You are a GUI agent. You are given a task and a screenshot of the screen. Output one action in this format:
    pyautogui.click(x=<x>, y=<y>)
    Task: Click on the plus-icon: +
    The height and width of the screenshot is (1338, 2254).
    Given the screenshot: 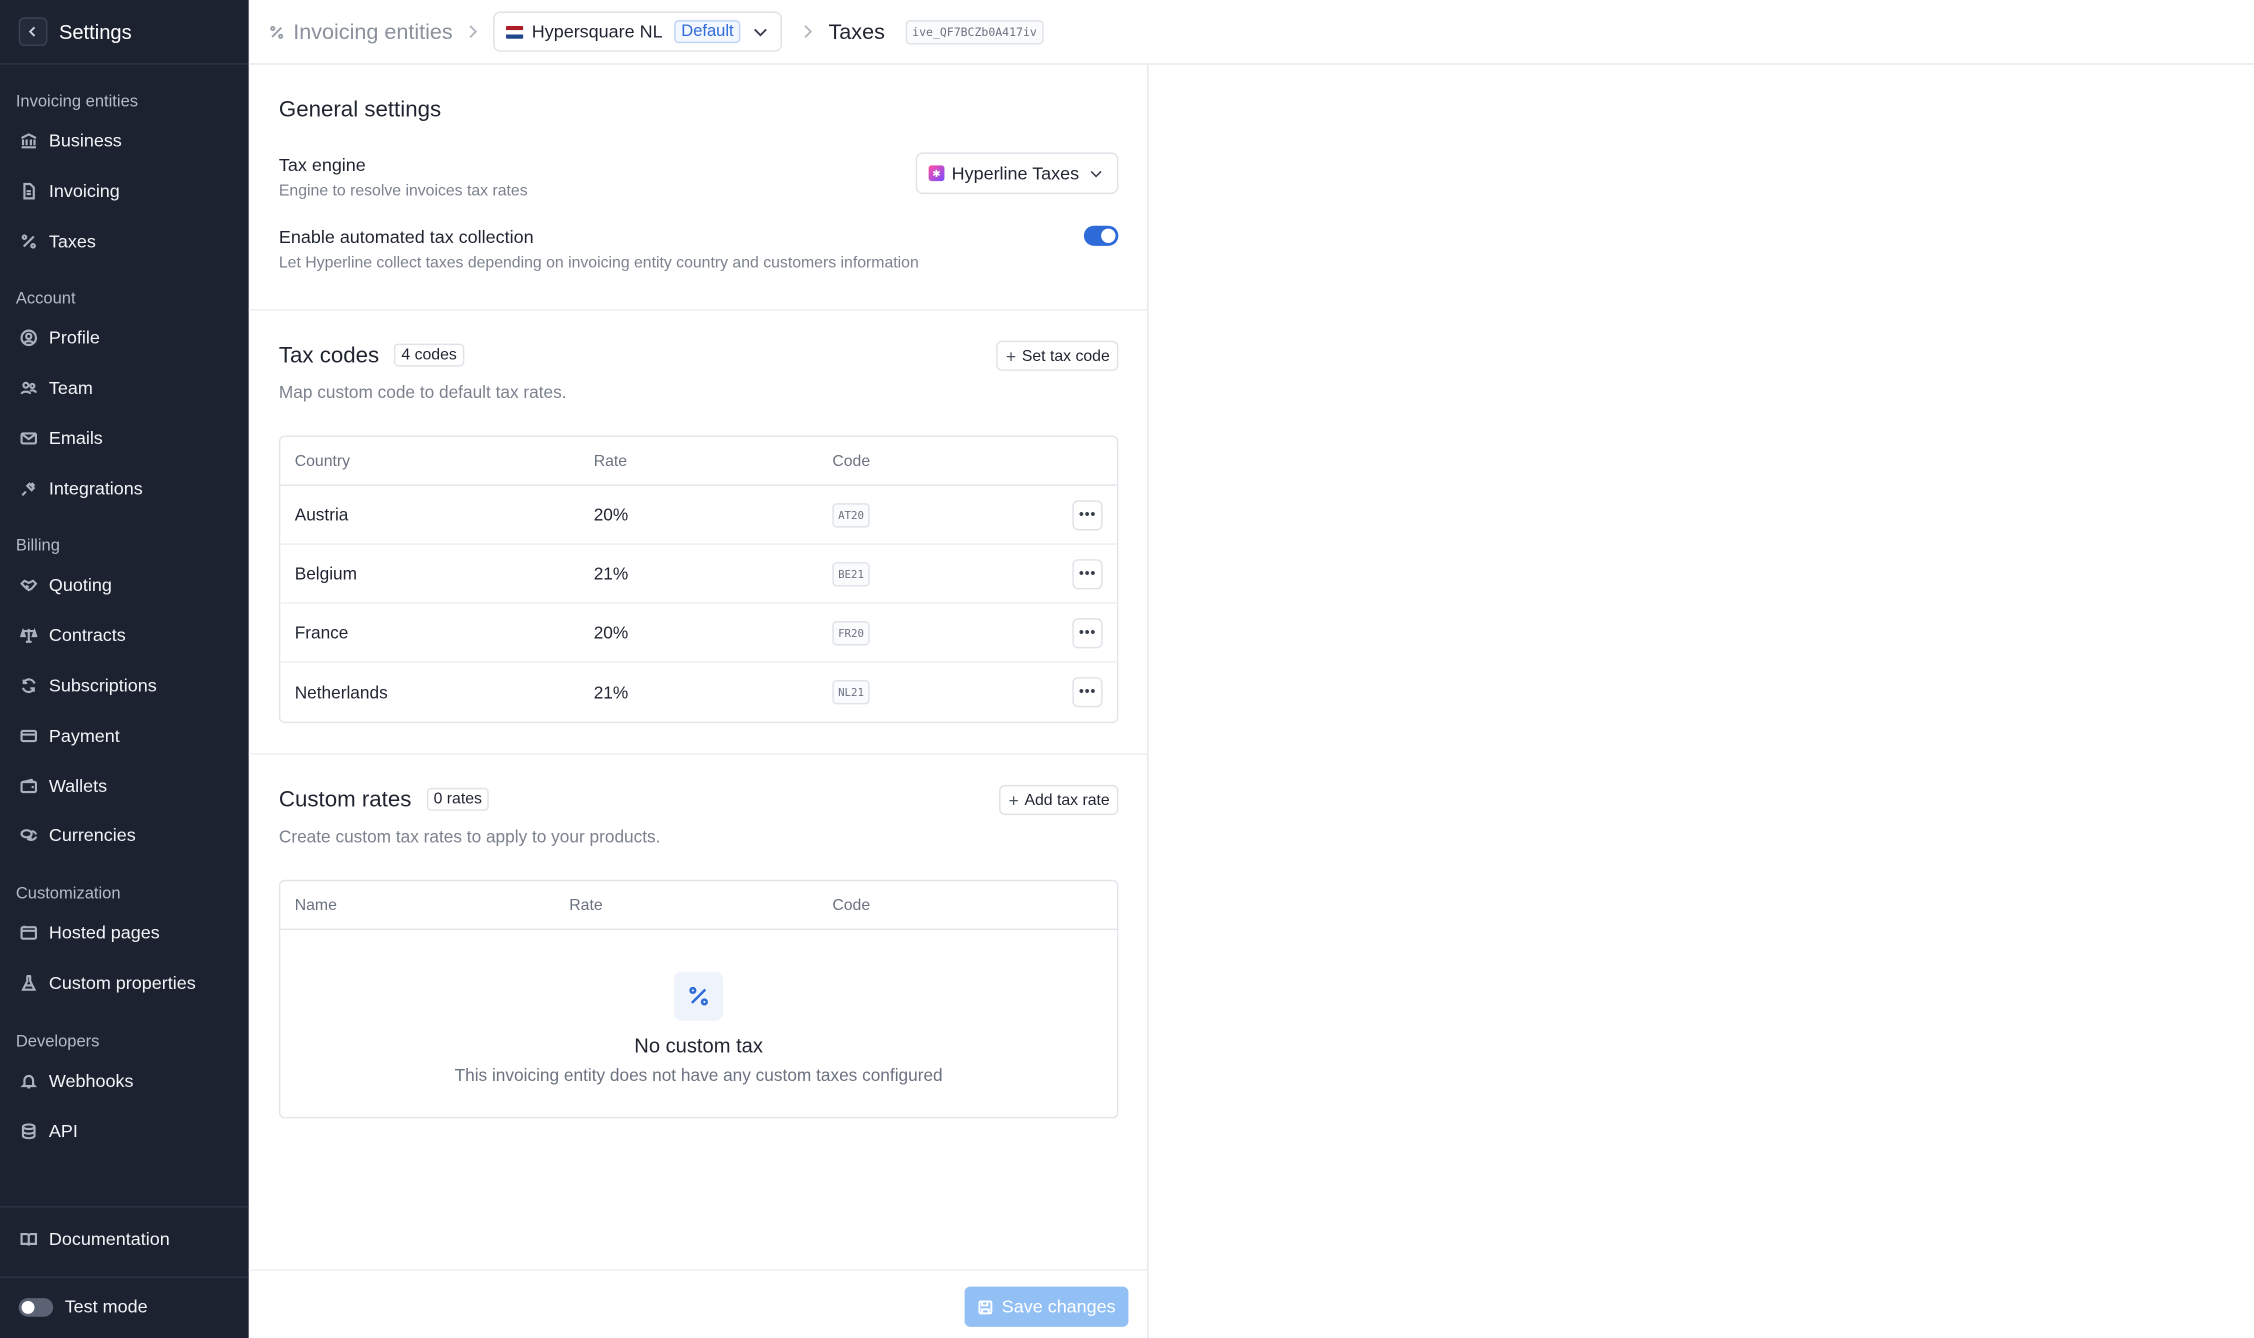 What is the action you would take?
    pyautogui.click(x=1013, y=800)
    